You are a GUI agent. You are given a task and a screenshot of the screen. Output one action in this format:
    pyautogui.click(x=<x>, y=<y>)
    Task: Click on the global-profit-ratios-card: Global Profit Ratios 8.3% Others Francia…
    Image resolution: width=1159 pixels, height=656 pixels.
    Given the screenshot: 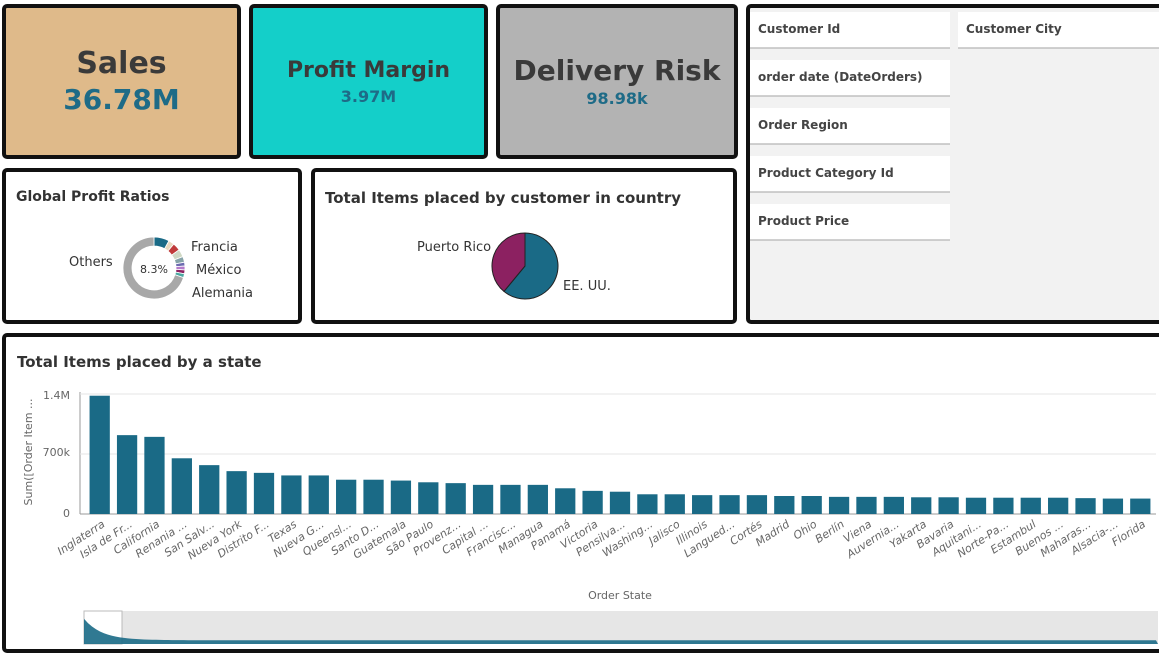 What is the action you would take?
    pyautogui.click(x=152, y=246)
    